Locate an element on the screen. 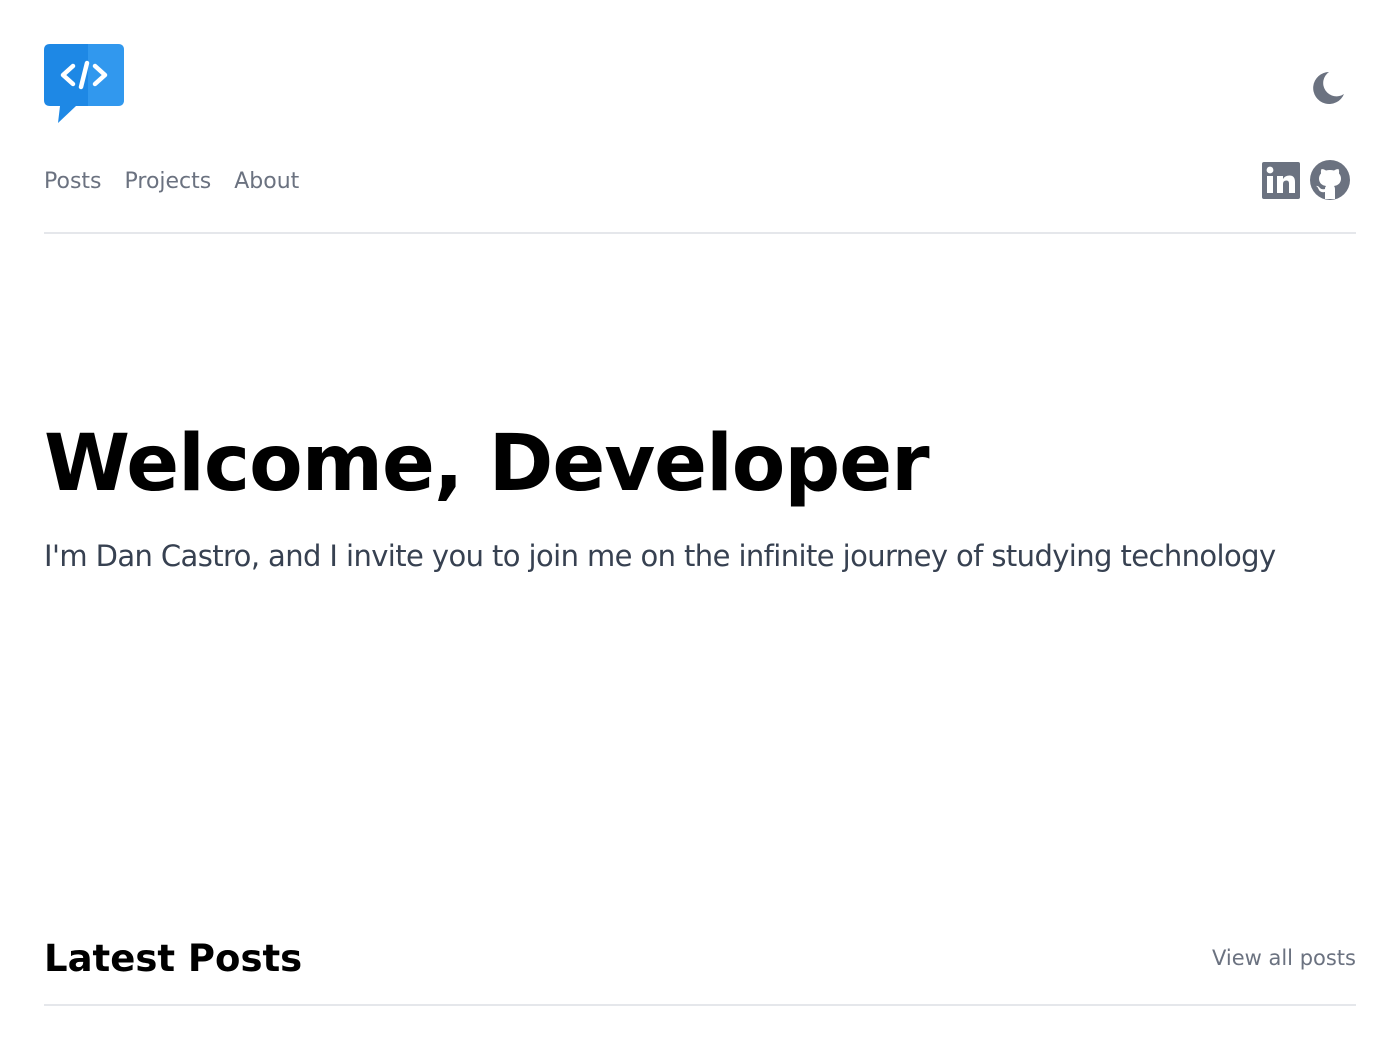  github-link is located at coordinates (1330, 180).